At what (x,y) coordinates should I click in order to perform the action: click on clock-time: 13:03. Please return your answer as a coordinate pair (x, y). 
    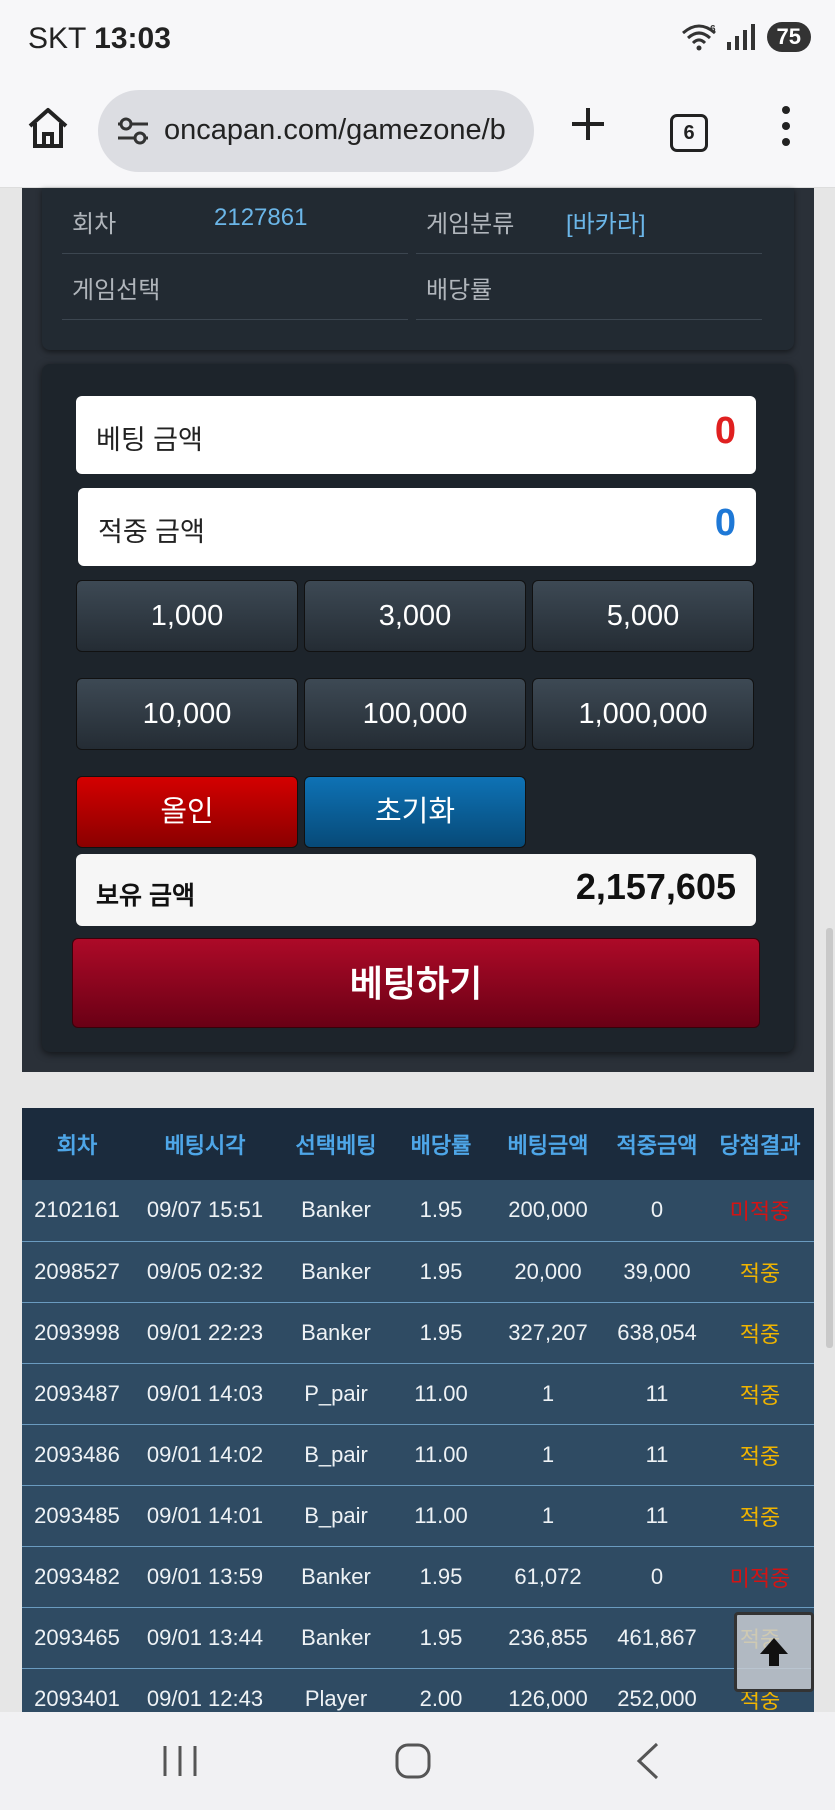
    Looking at the image, I should click on (132, 38).